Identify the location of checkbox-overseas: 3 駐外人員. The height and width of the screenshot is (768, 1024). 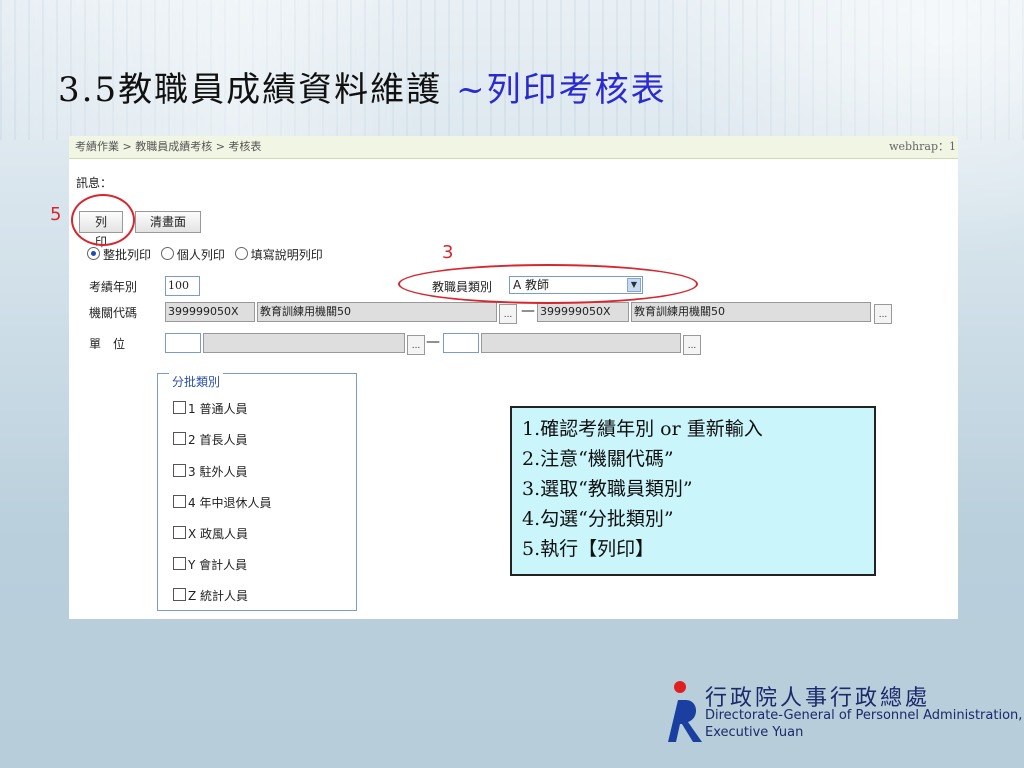
(210, 471).